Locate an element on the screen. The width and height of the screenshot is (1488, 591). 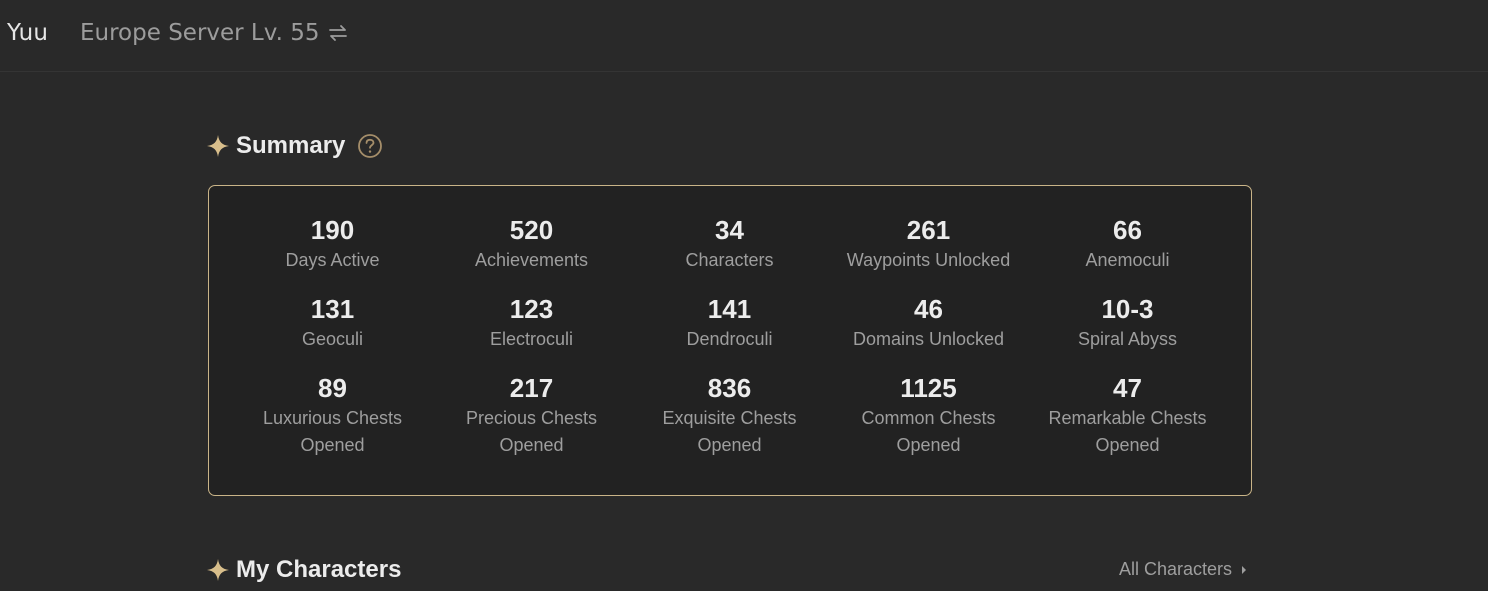
stat-item: 1125 Common Chests Opened is located at coordinates (928, 416).